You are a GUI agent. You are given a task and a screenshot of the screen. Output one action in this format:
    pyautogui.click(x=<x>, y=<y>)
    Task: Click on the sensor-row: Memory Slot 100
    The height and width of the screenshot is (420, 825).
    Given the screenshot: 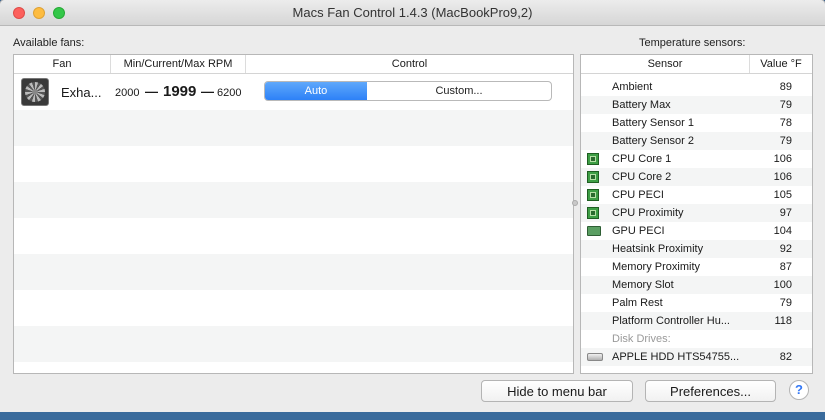 What is the action you would take?
    pyautogui.click(x=696, y=285)
    